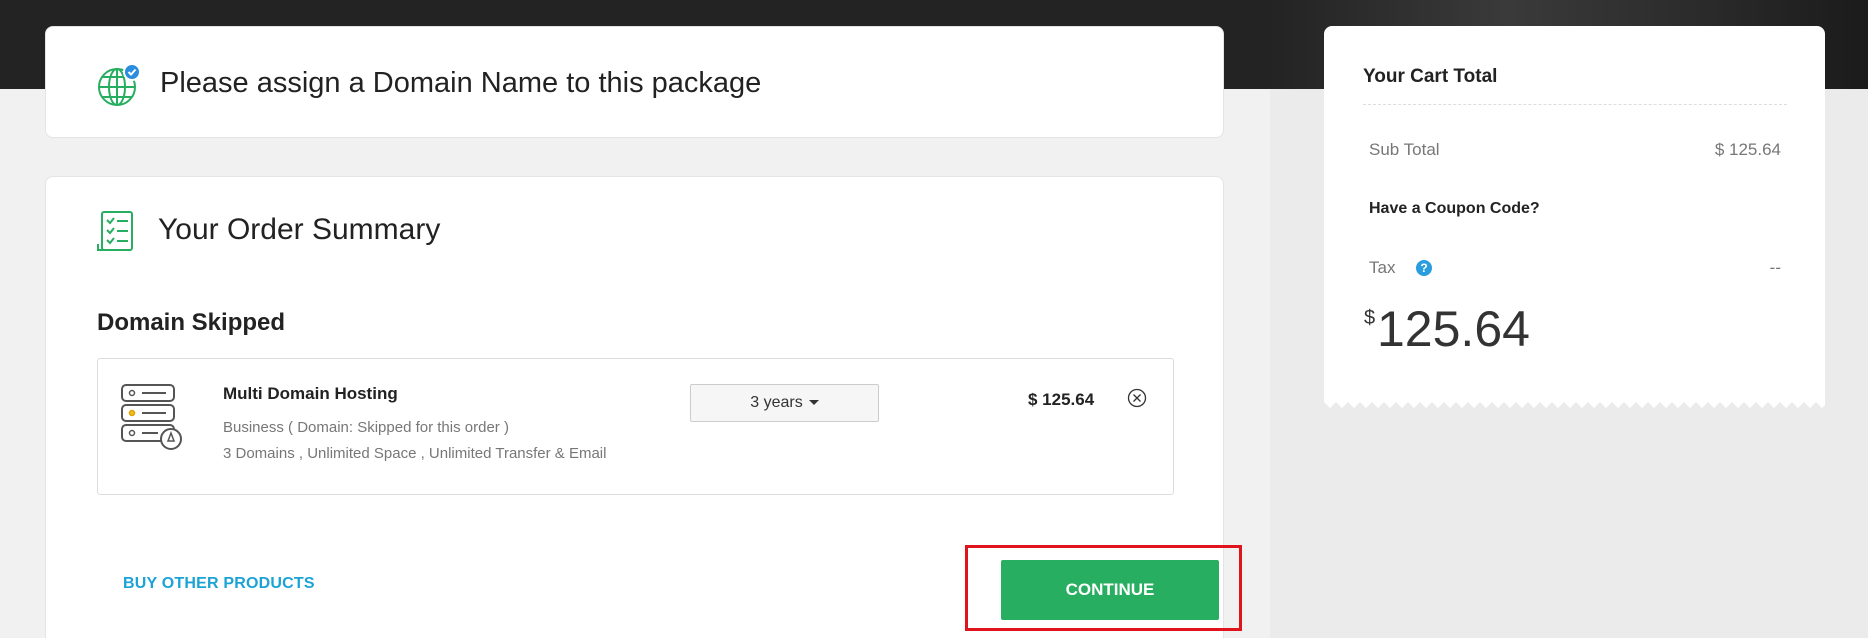  What do you see at coordinates (1370, 318) in the screenshot?
I see `total-currency: $` at bounding box center [1370, 318].